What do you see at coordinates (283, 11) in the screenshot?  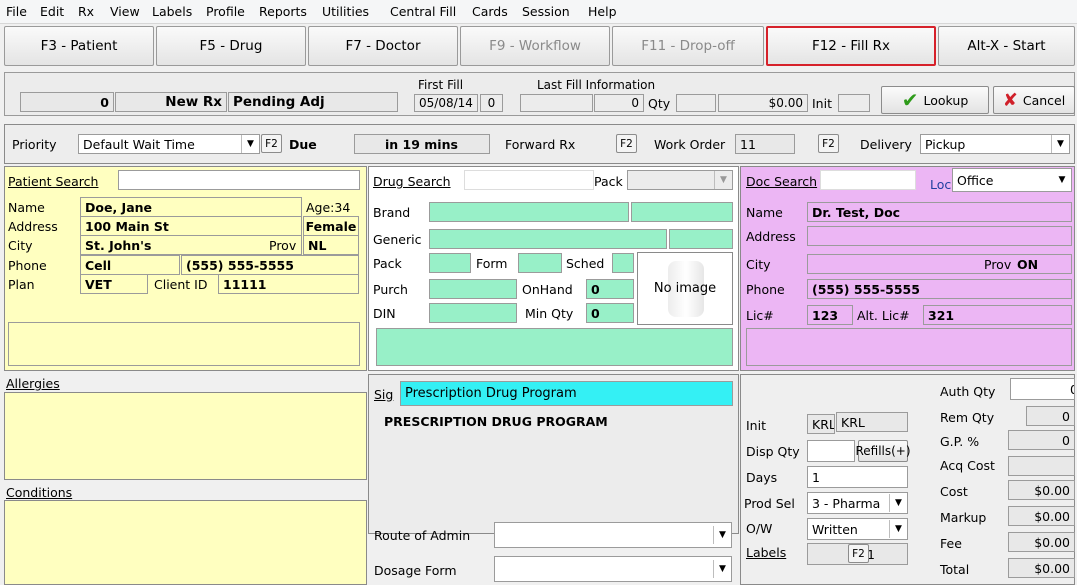 I see `menu-reports: Reports` at bounding box center [283, 11].